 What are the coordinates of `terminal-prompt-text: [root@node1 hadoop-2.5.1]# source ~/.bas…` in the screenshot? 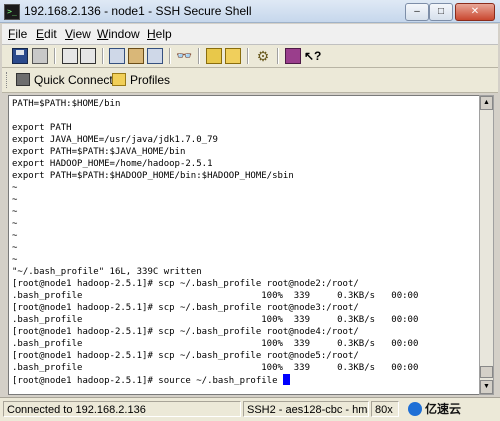 It's located at (147, 381).